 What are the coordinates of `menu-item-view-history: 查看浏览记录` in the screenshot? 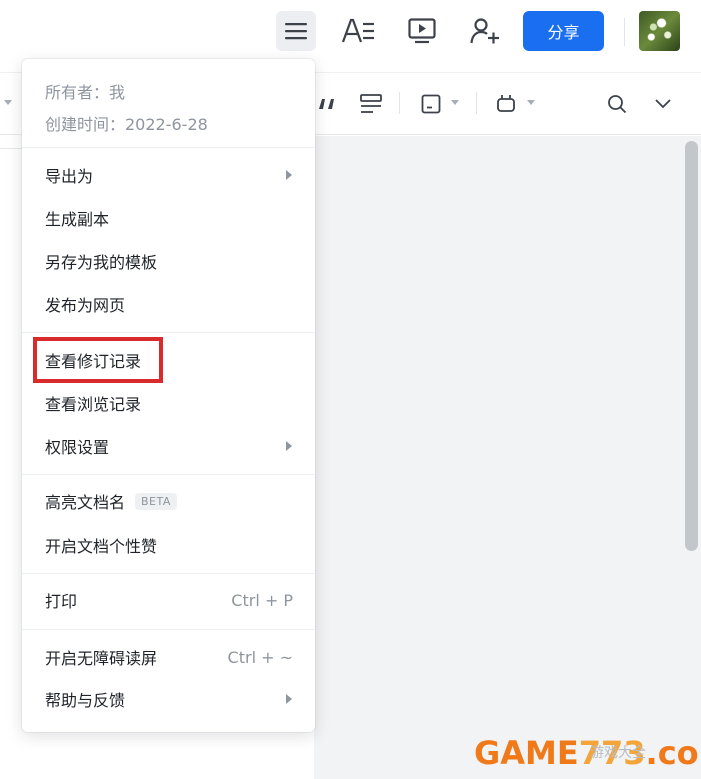 It's located at (168, 403).